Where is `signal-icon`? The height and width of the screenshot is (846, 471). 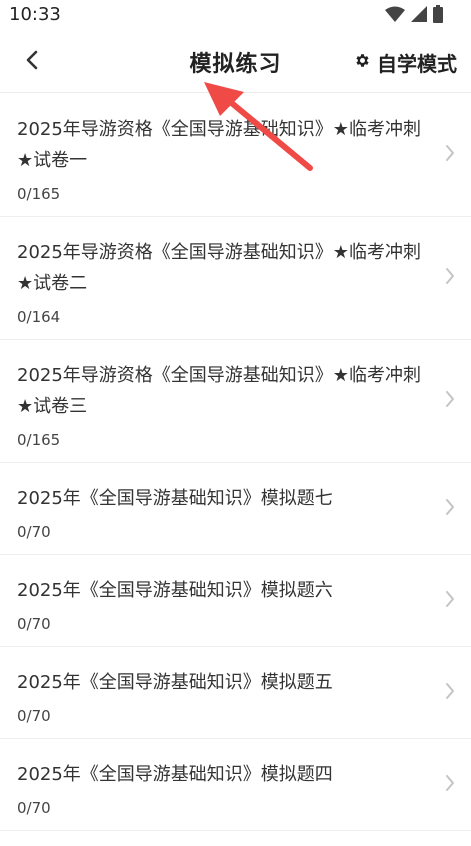
signal-icon is located at coordinates (419, 14).